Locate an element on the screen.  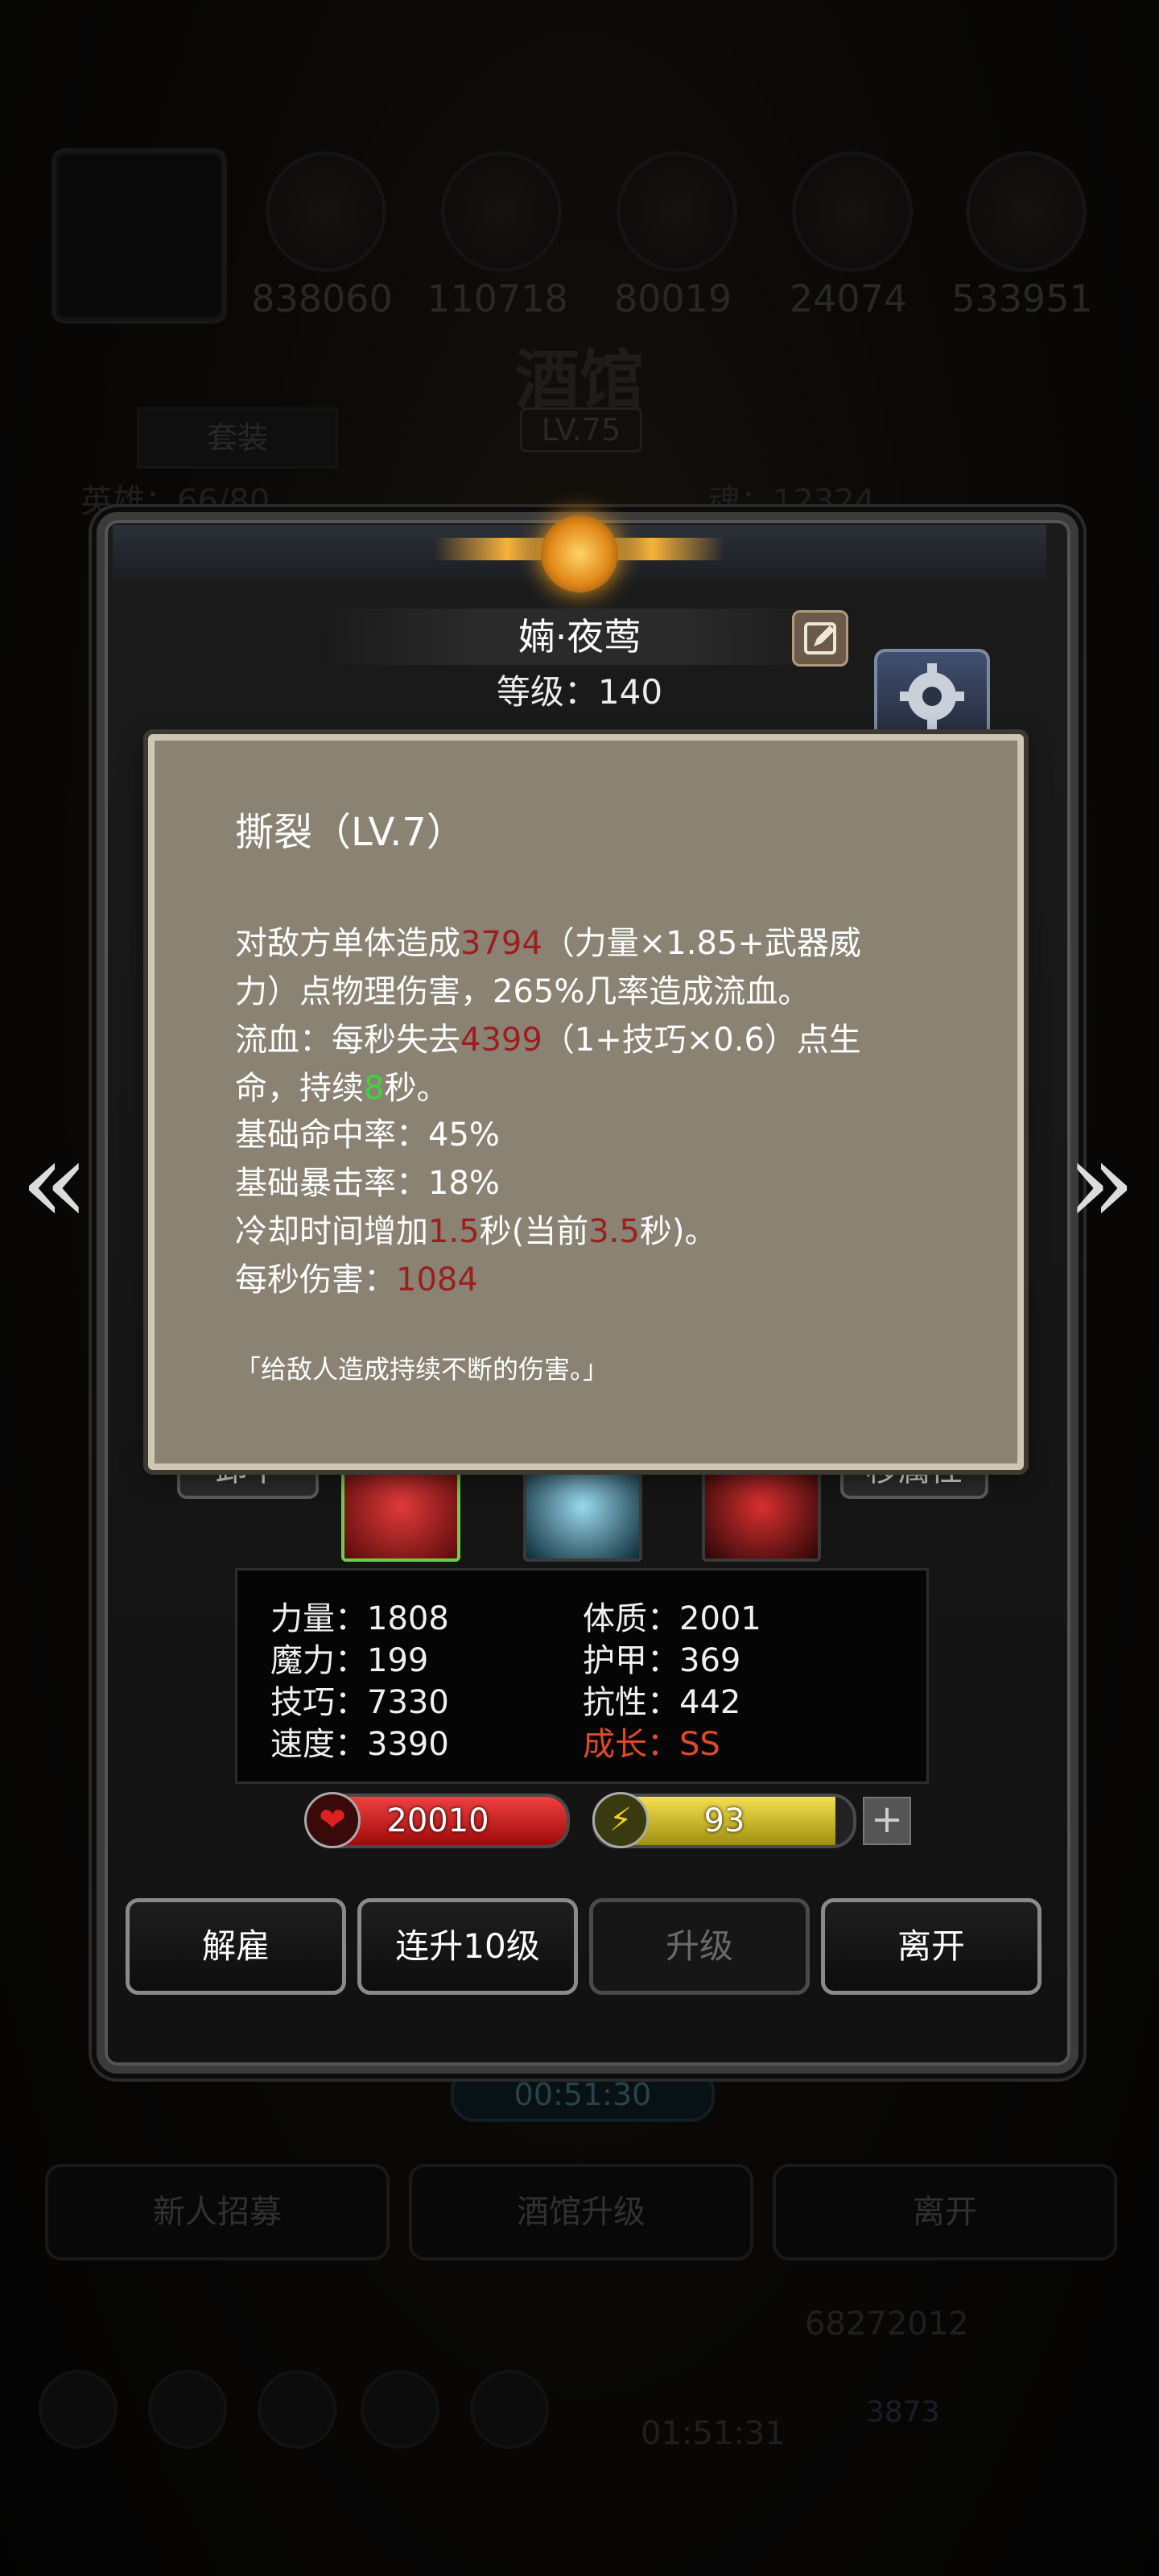
pencil-icon is located at coordinates (820, 638).